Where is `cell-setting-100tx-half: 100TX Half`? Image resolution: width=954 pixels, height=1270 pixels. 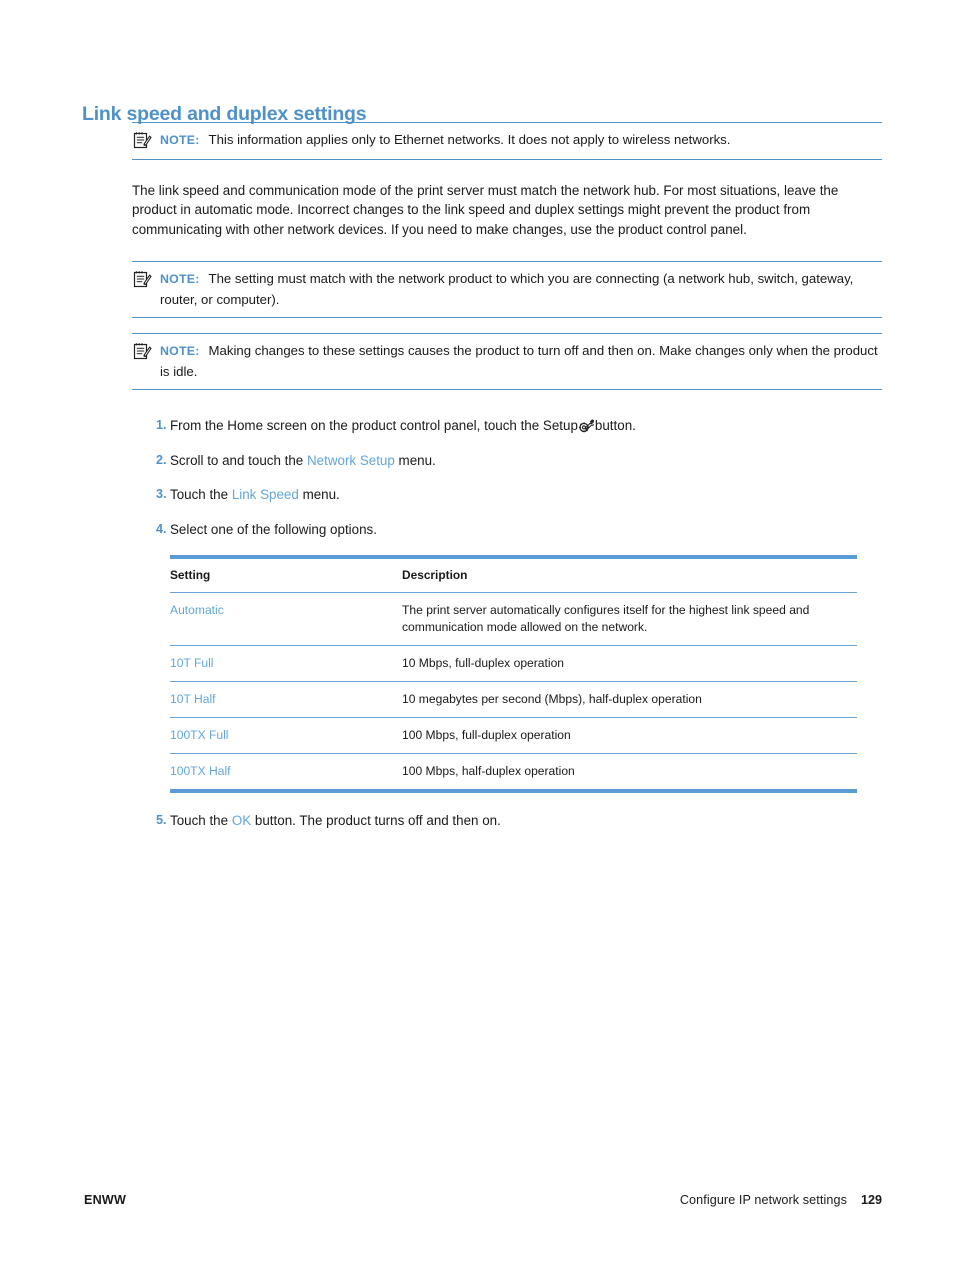 cell-setting-100tx-half: 100TX Half is located at coordinates (286, 771).